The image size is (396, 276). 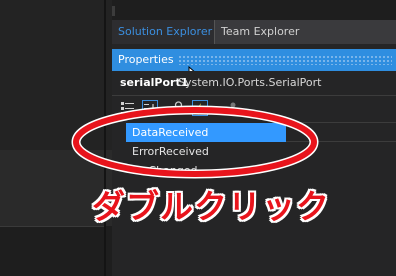 What do you see at coordinates (53, 226) in the screenshot?
I see `left-pane-divider` at bounding box center [53, 226].